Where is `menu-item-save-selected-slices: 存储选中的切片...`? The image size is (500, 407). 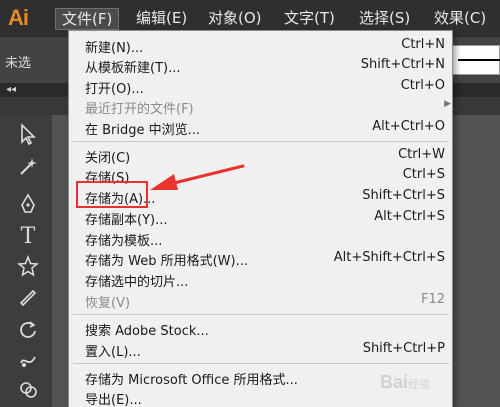
menu-item-save-selected-slices: 存储选中的切片... is located at coordinates (265, 279).